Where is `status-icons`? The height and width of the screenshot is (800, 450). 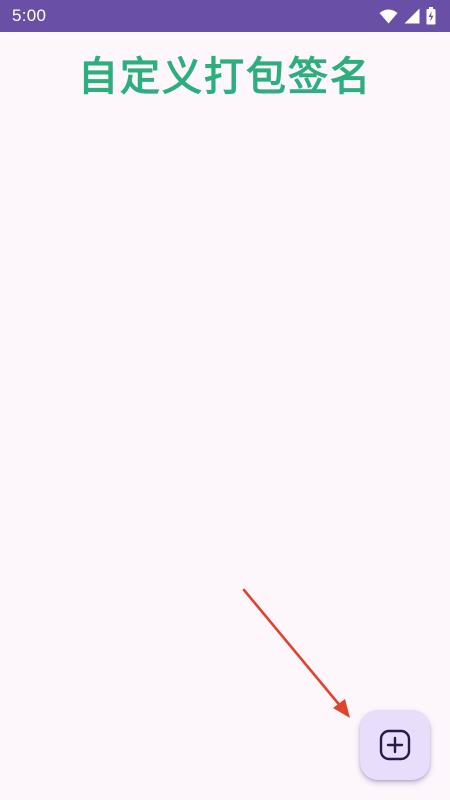
status-icons is located at coordinates (407, 16).